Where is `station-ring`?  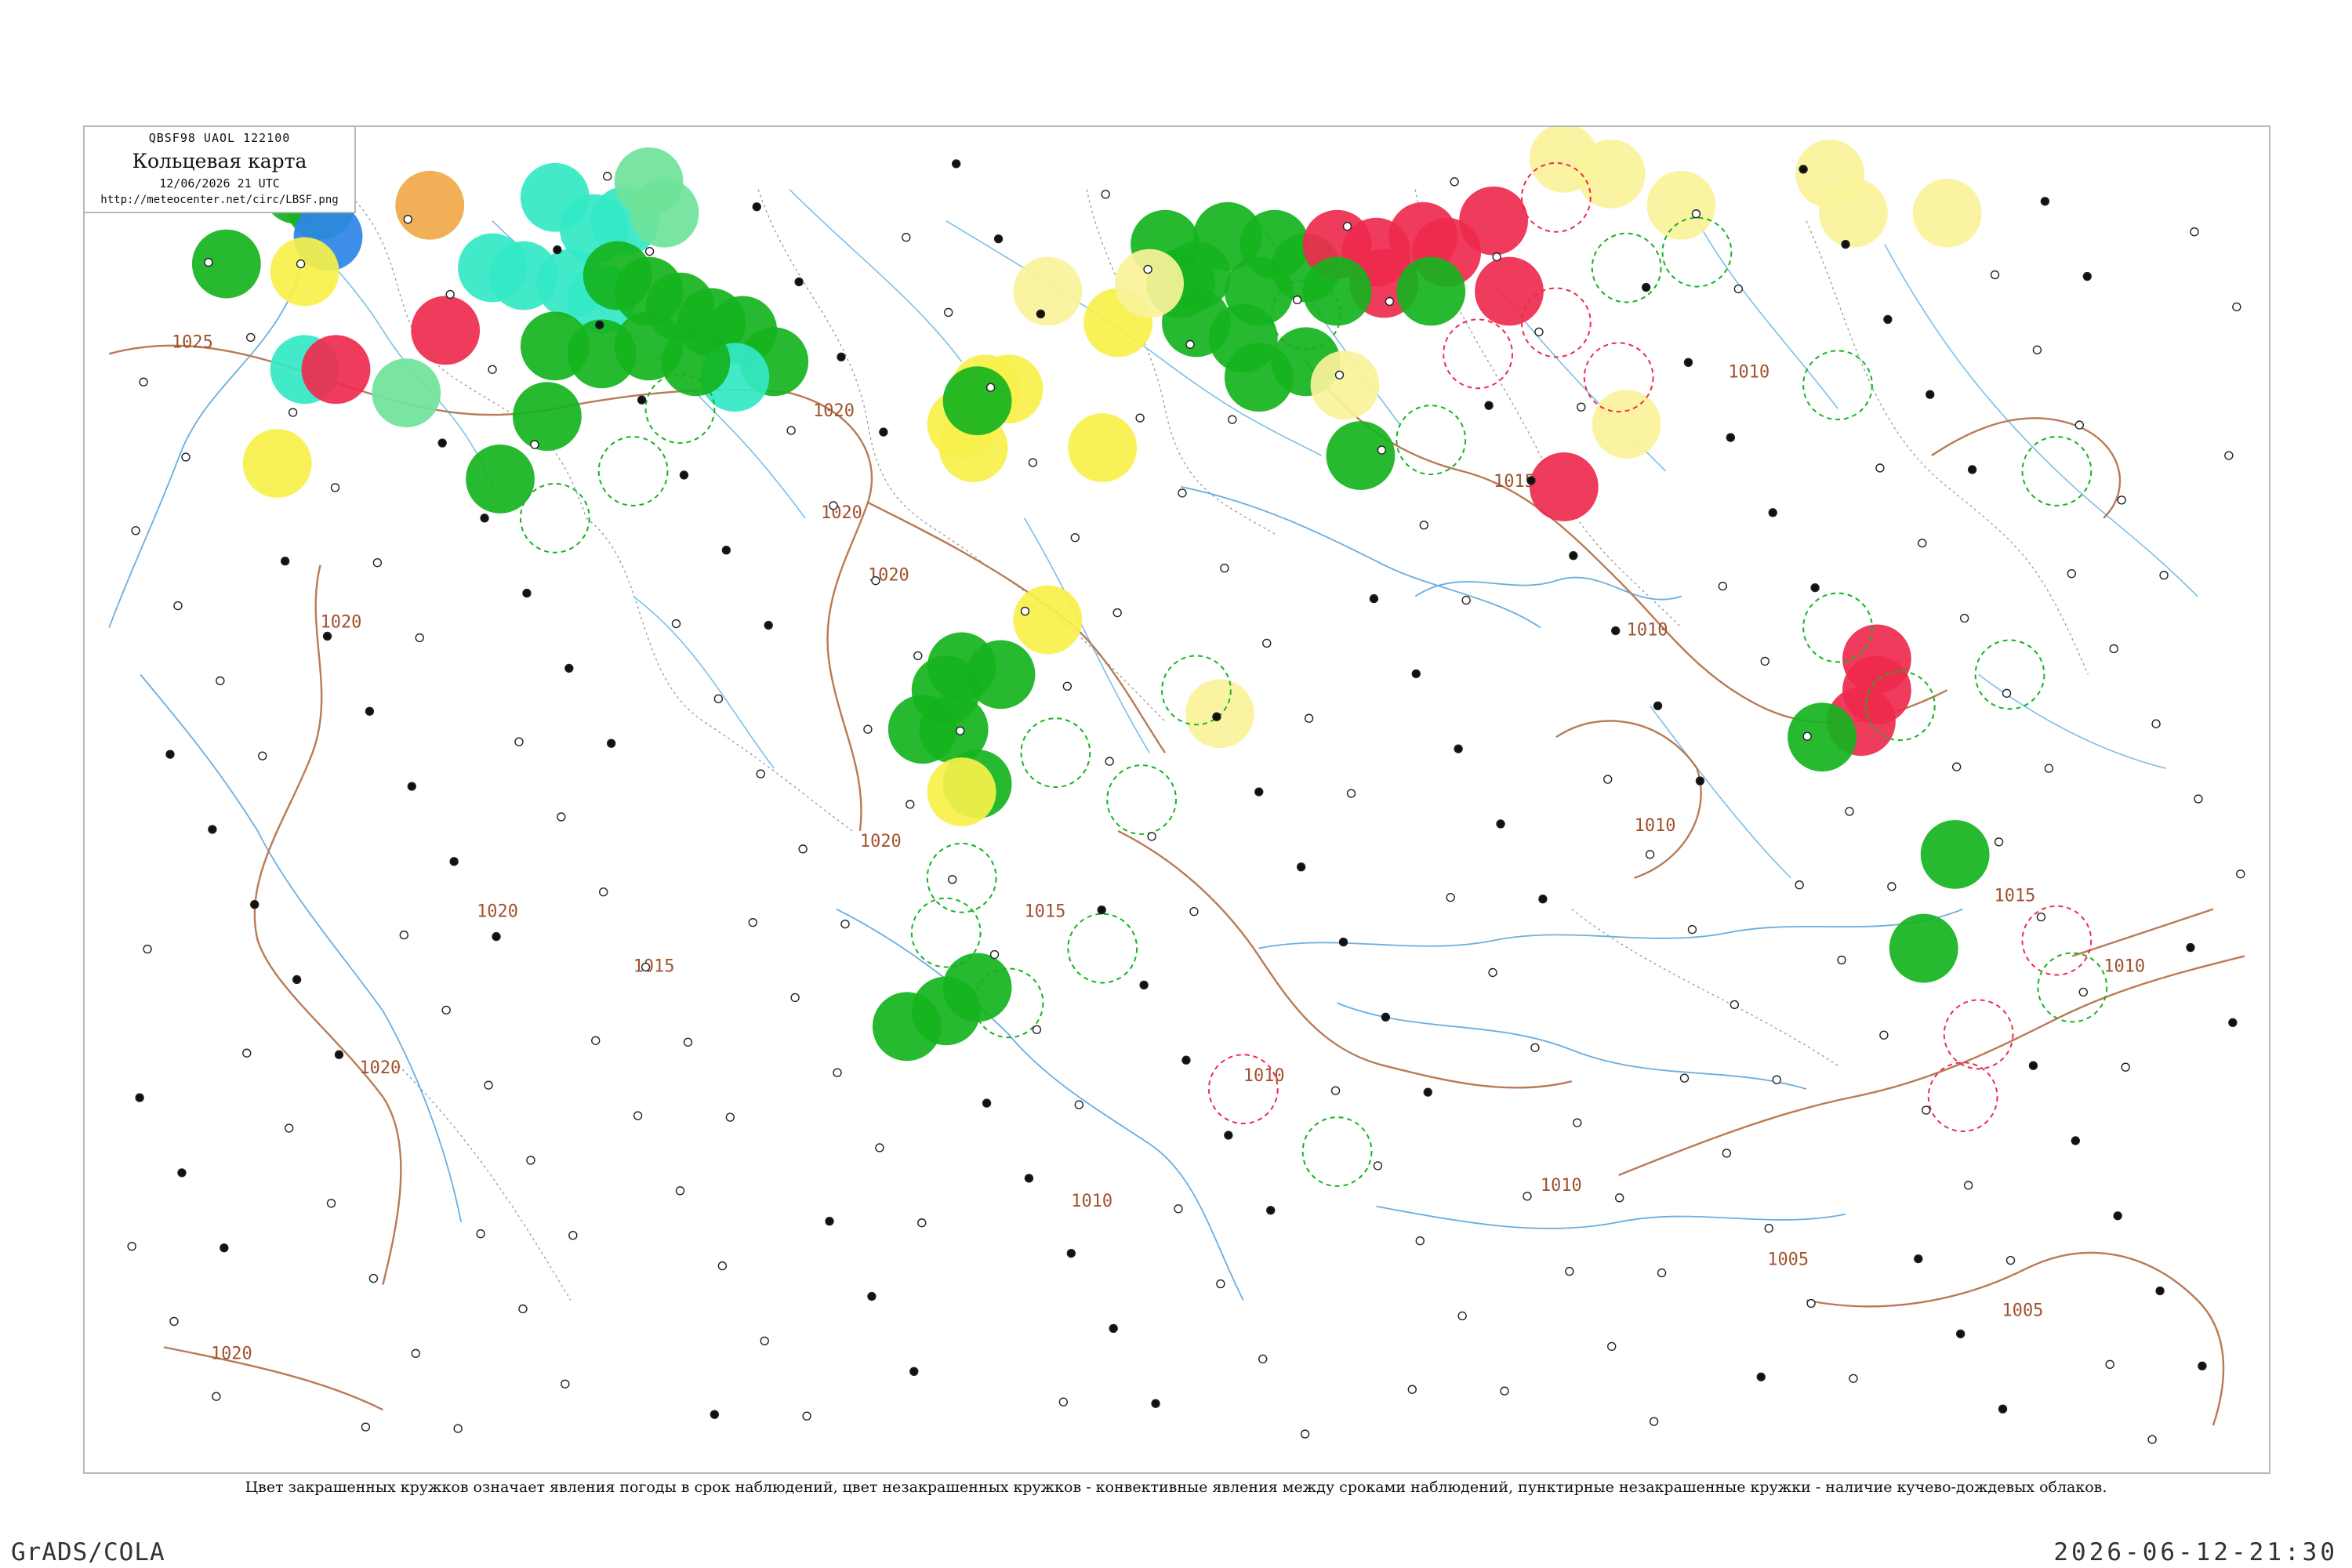 station-ring is located at coordinates (633, 471).